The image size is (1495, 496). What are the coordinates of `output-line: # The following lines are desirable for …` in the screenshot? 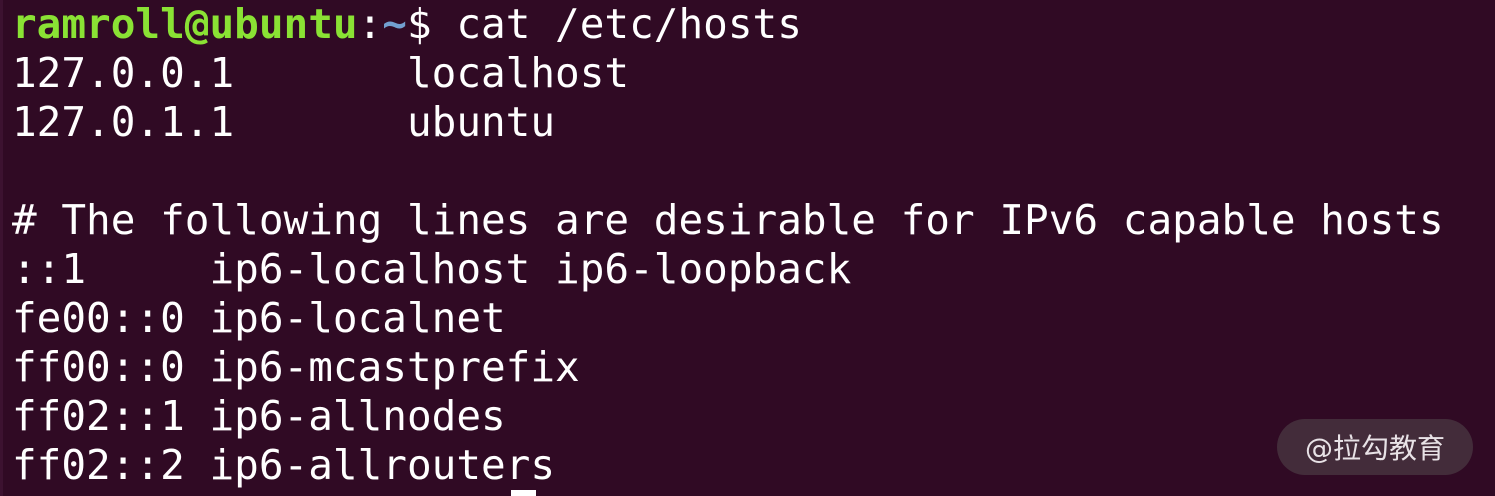 It's located at (728, 220).